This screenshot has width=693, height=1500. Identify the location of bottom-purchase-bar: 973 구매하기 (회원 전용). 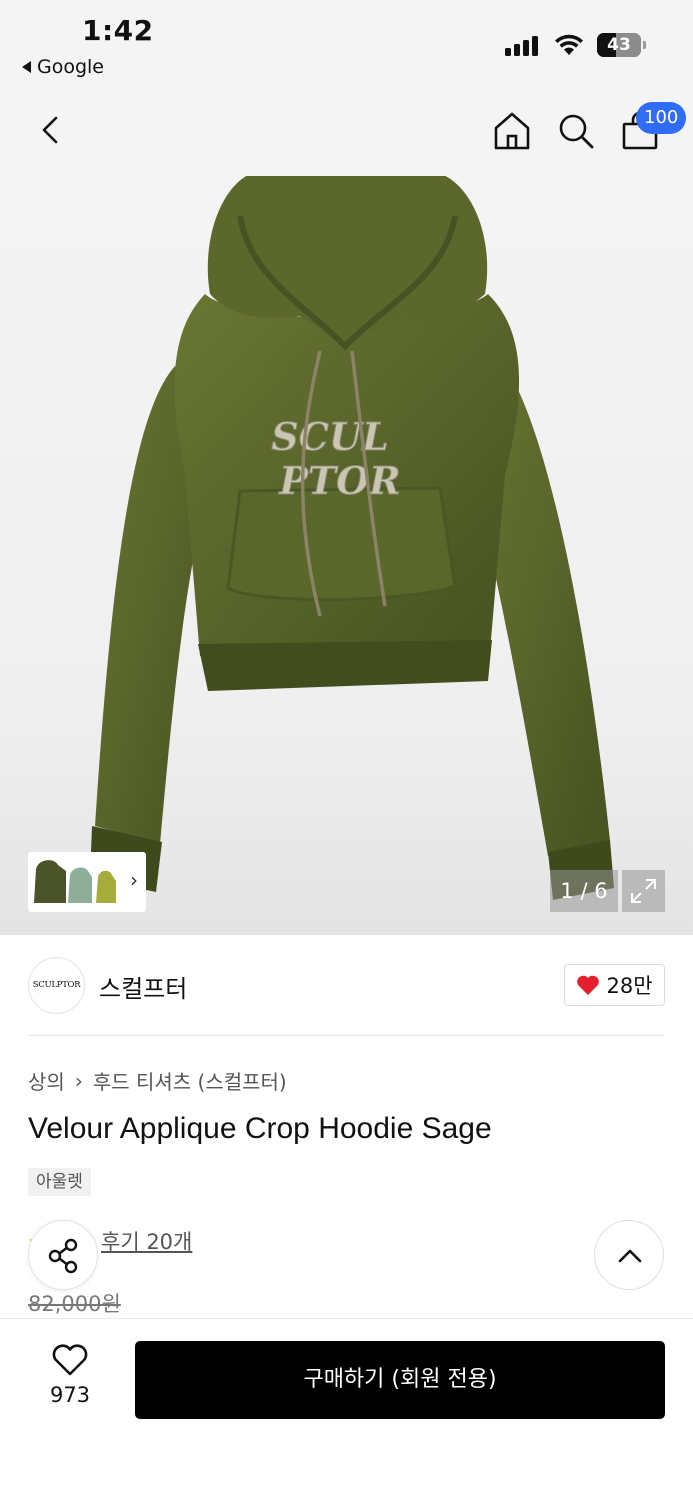
(346, 1409).